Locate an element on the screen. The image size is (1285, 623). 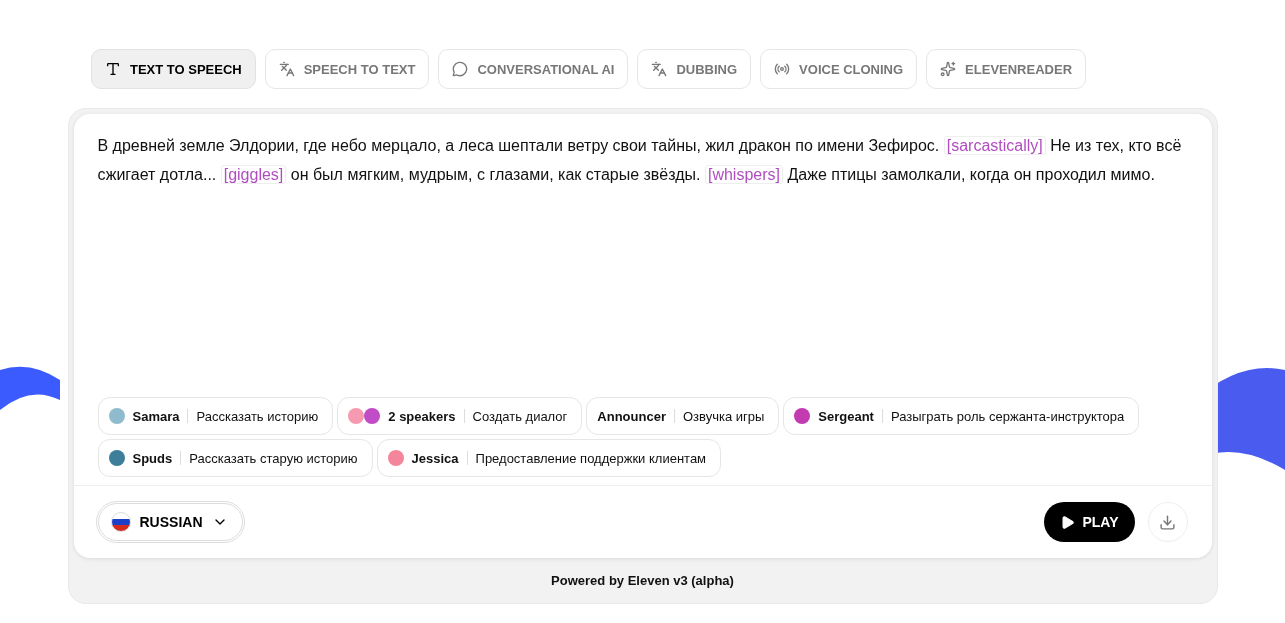
play-icon is located at coordinates (1068, 522).